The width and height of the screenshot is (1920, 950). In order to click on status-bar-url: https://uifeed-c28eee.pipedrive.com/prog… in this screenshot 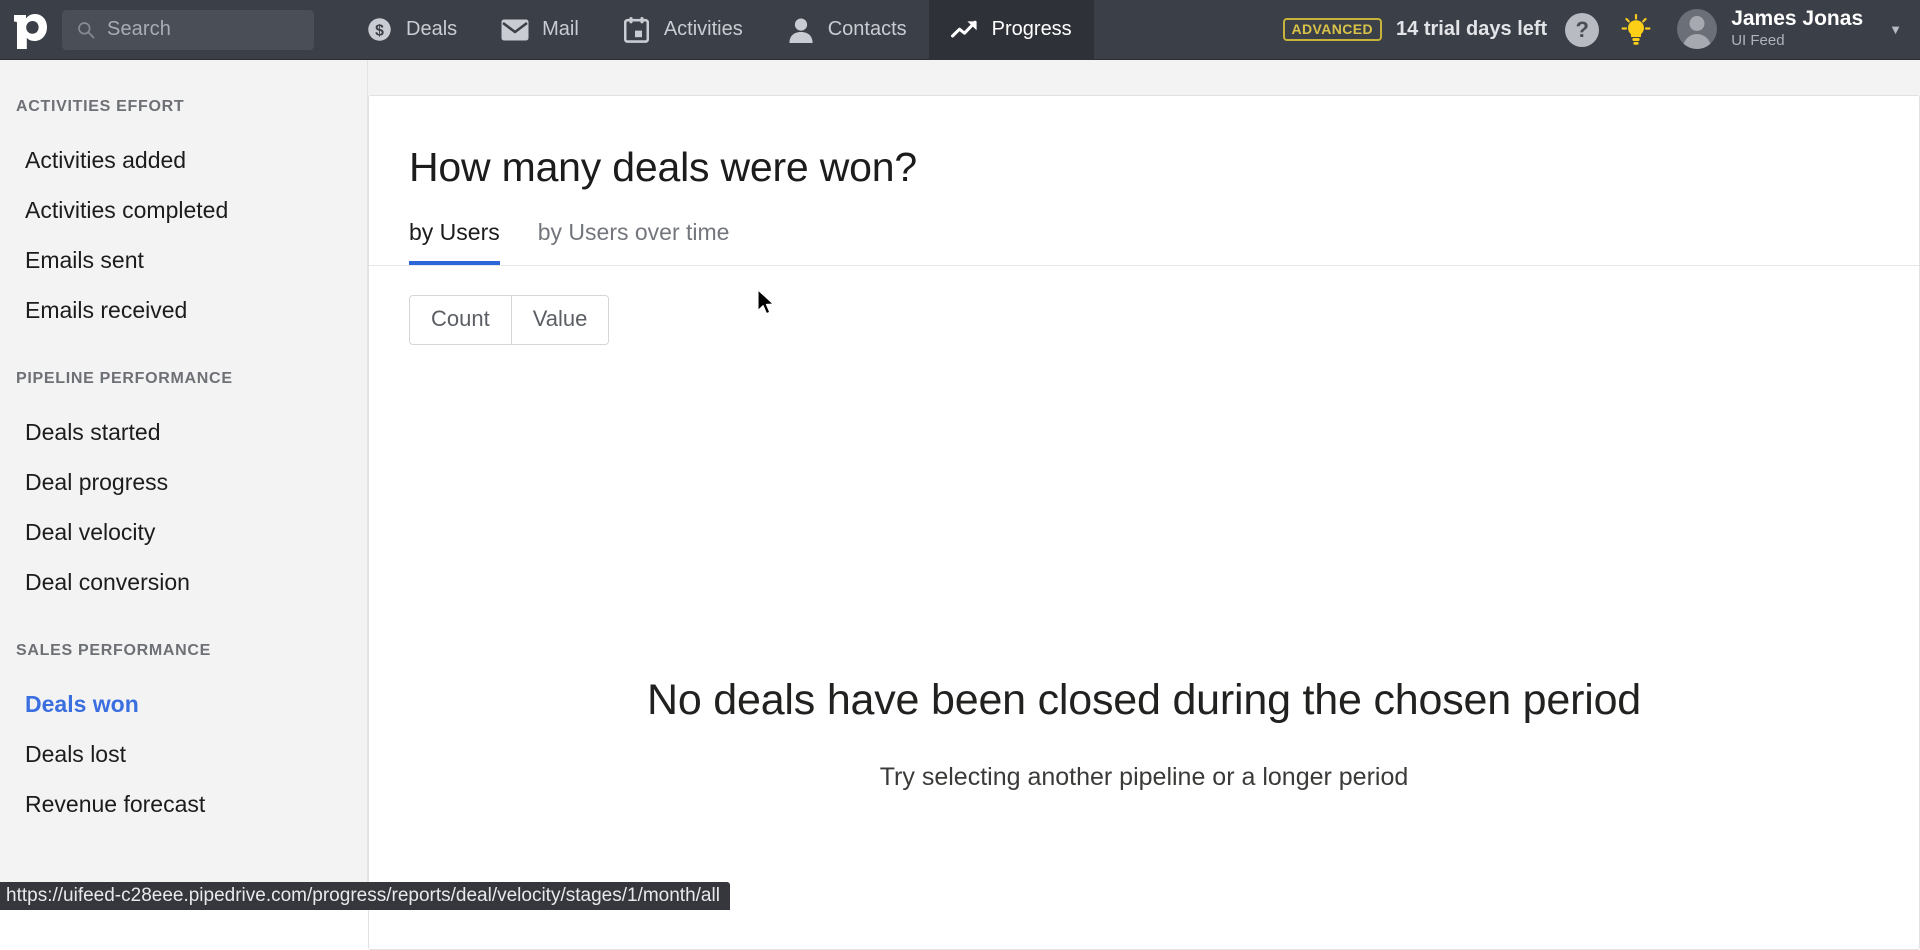, I will do `click(365, 896)`.